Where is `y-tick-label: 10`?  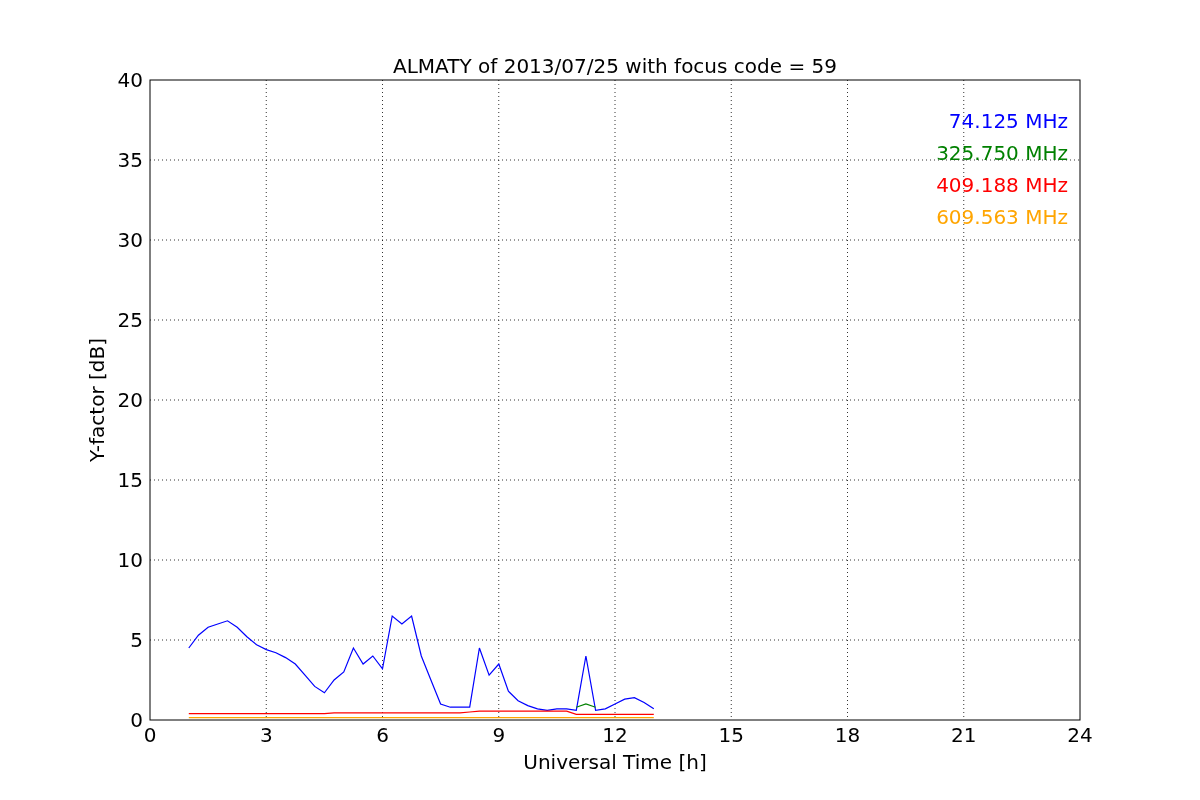
y-tick-label: 10 is located at coordinates (130, 560).